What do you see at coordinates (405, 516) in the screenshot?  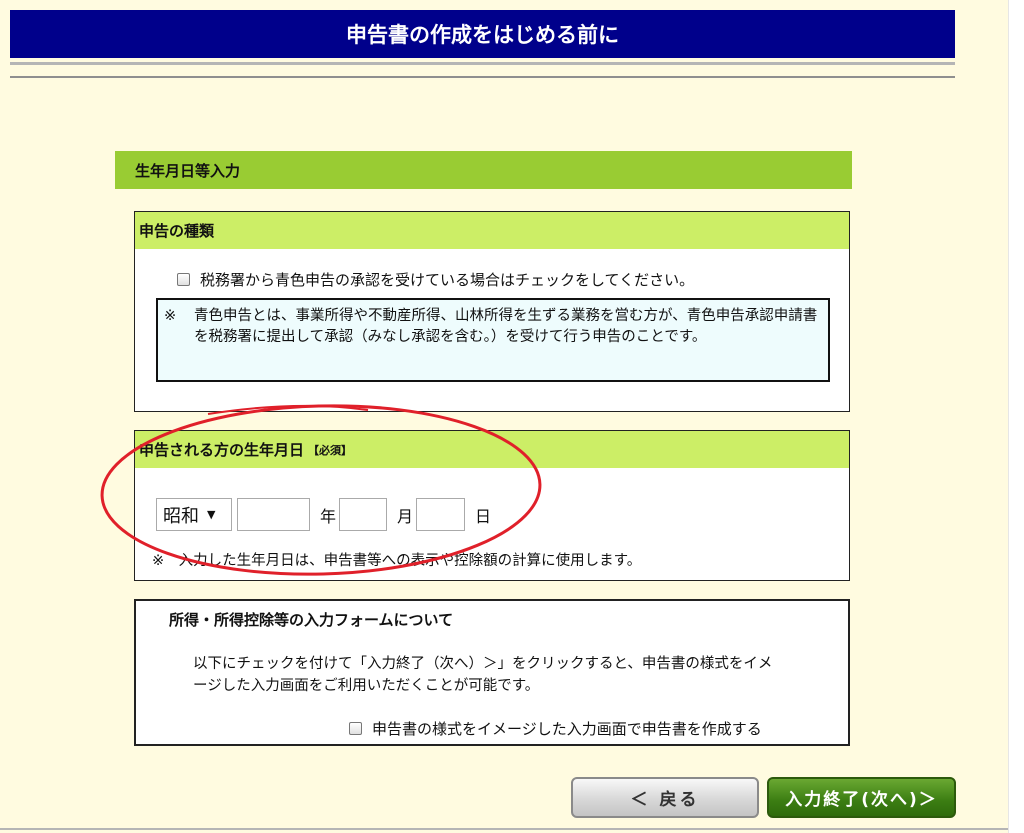 I see `month-unit-label: 月` at bounding box center [405, 516].